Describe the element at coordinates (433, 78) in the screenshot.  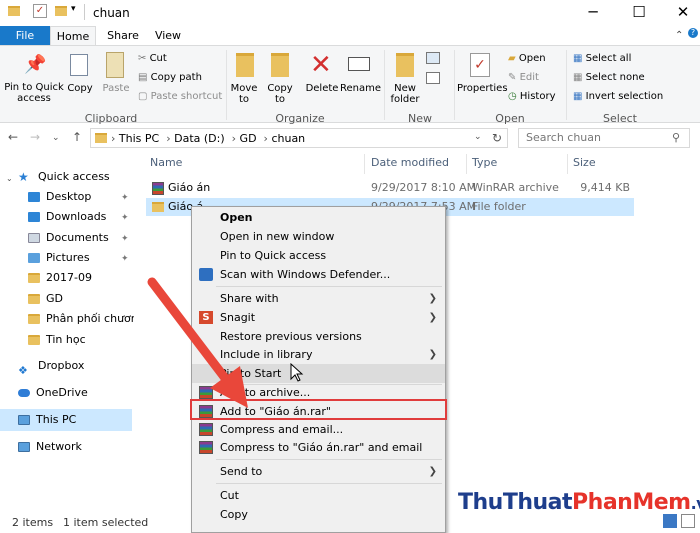
I see `easy-access-icon` at that location.